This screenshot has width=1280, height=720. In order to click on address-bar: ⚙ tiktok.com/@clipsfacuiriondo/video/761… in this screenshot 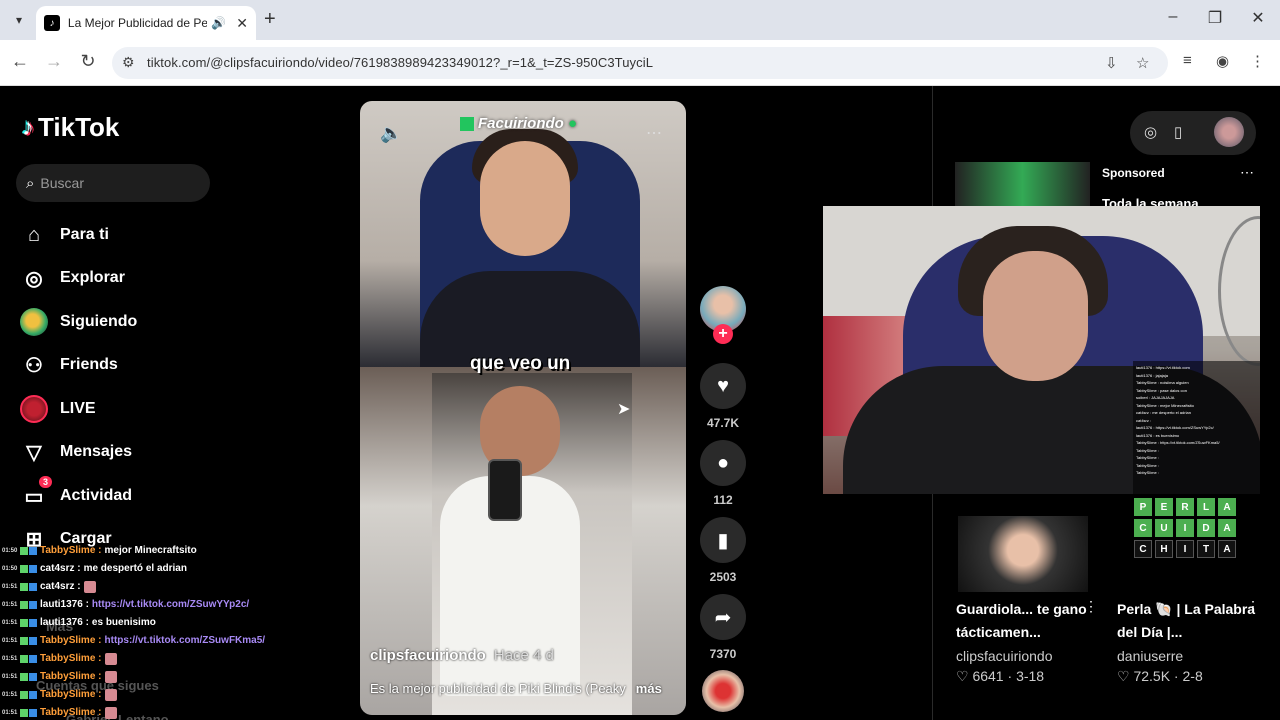, I will do `click(640, 63)`.